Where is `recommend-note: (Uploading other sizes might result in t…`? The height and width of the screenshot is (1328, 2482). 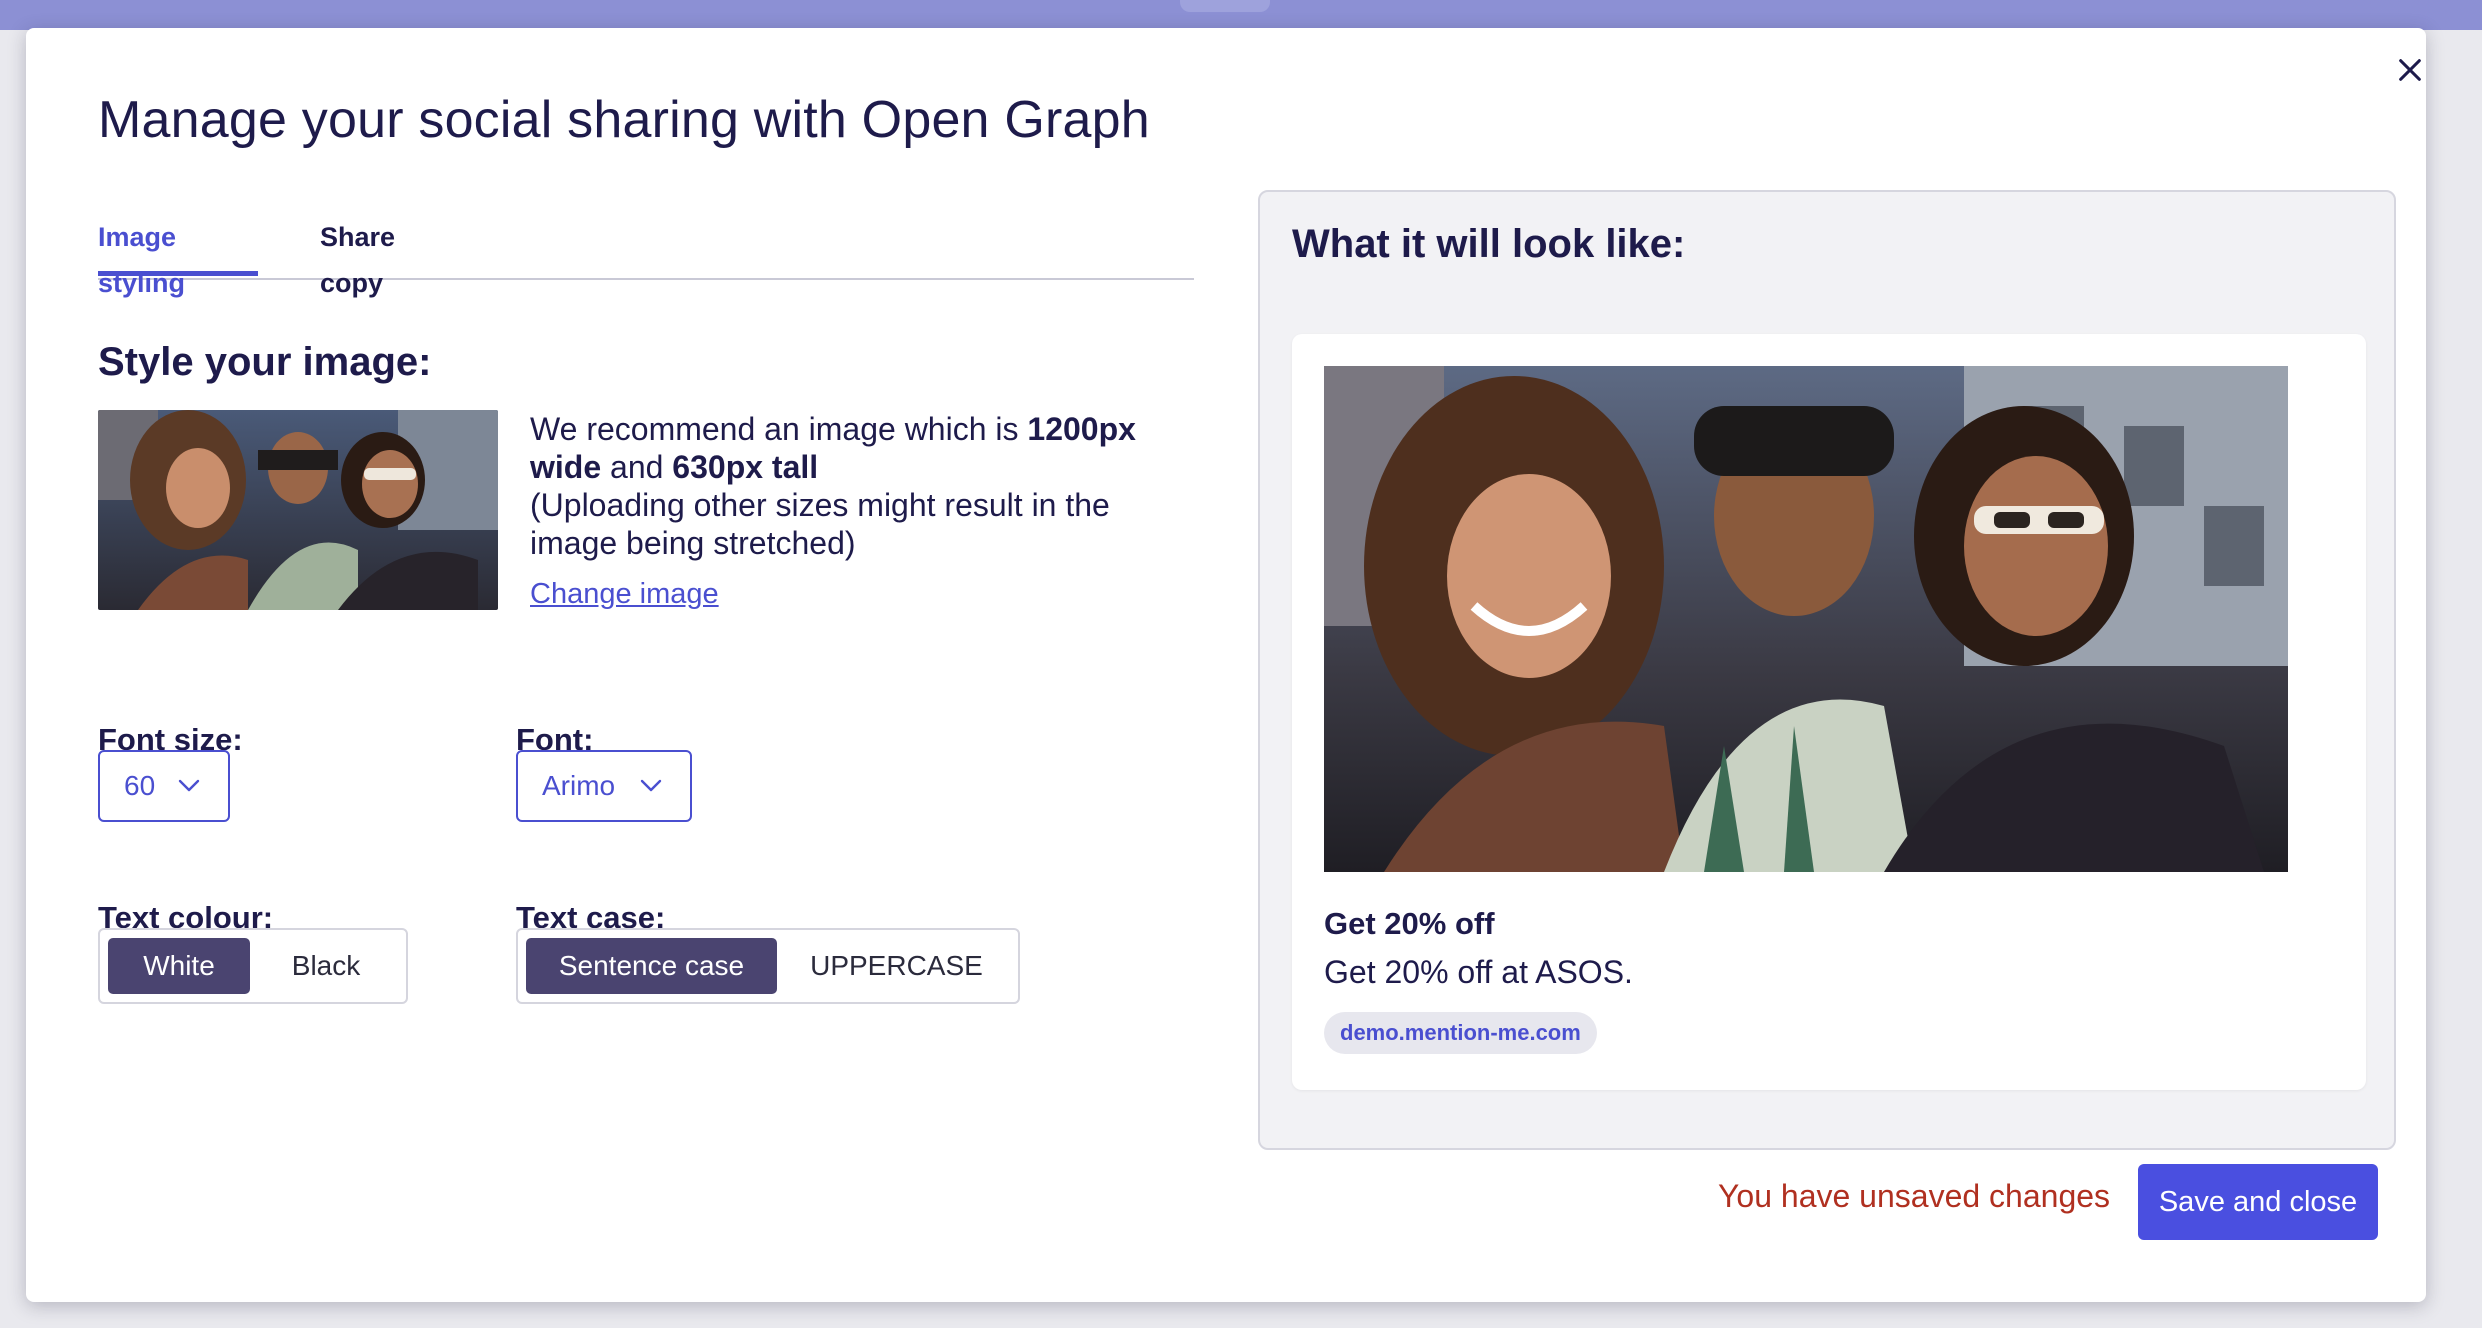 recommend-note: (Uploading other sizes might result in t… is located at coordinates (820, 524).